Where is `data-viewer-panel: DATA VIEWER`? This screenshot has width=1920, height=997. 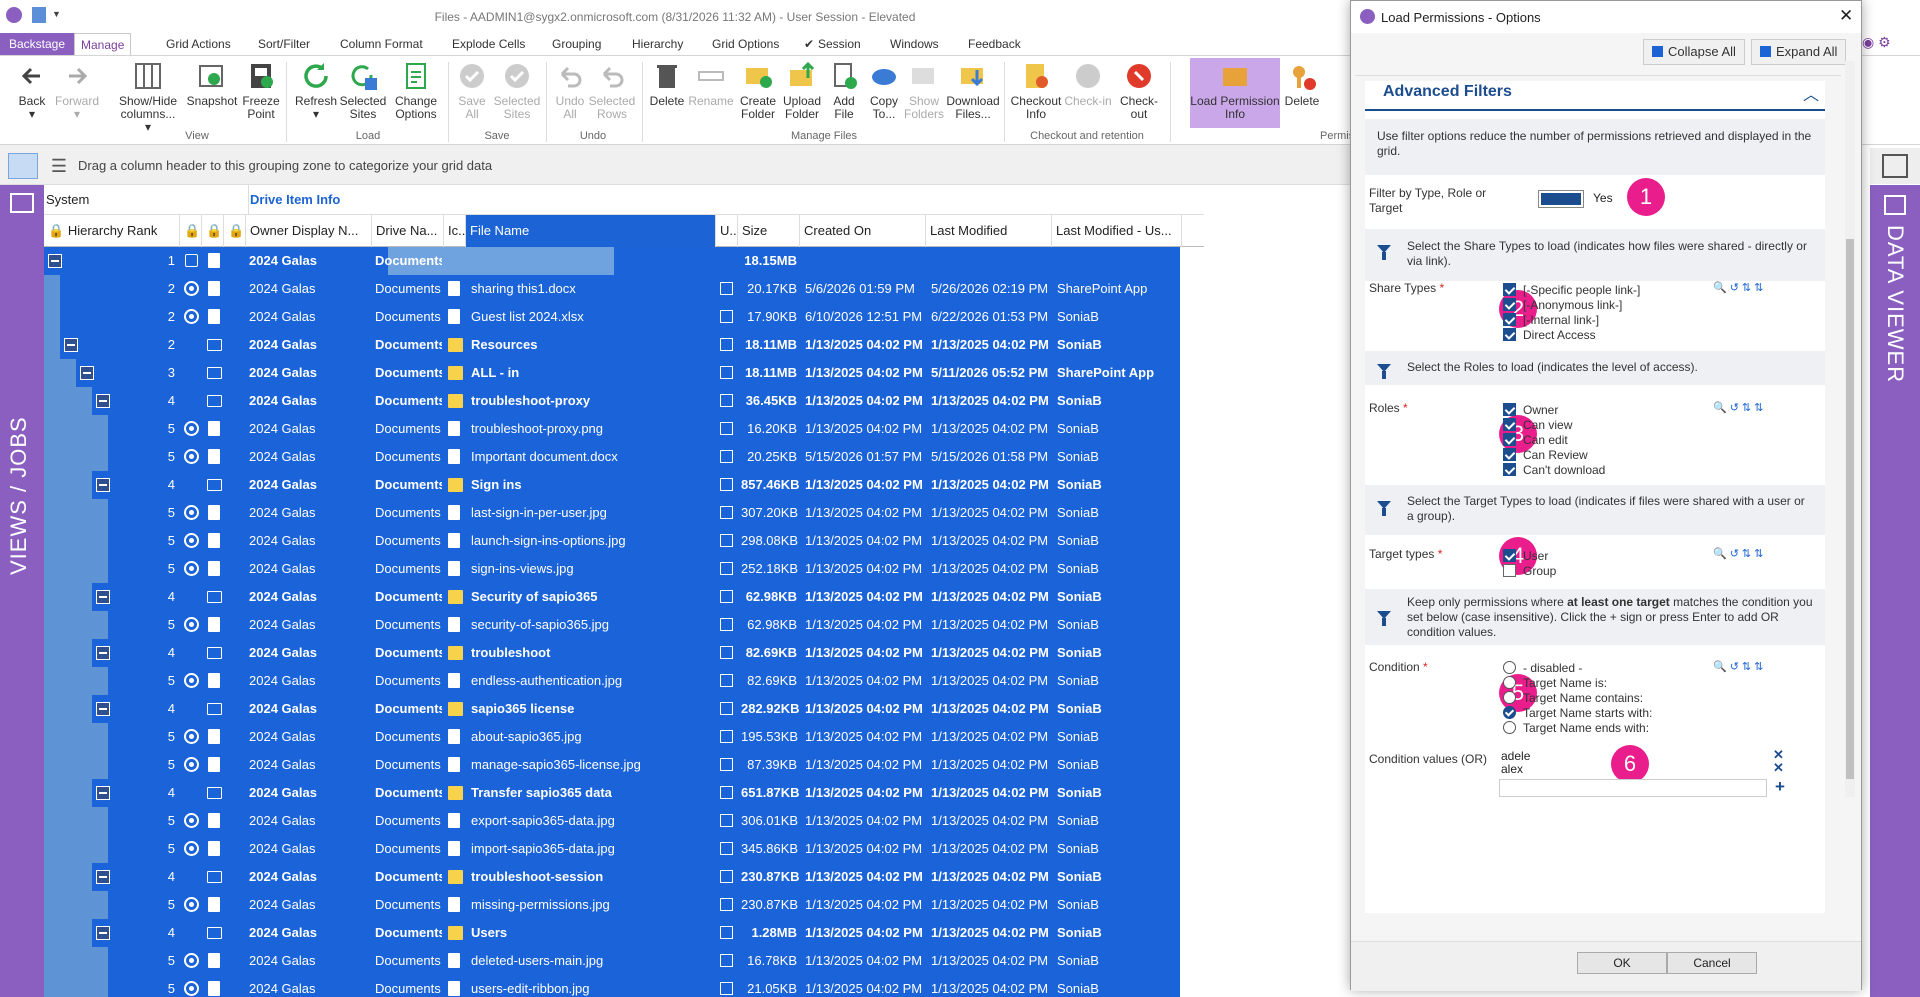
data-viewer-panel: DATA VIEWER is located at coordinates (1895, 591).